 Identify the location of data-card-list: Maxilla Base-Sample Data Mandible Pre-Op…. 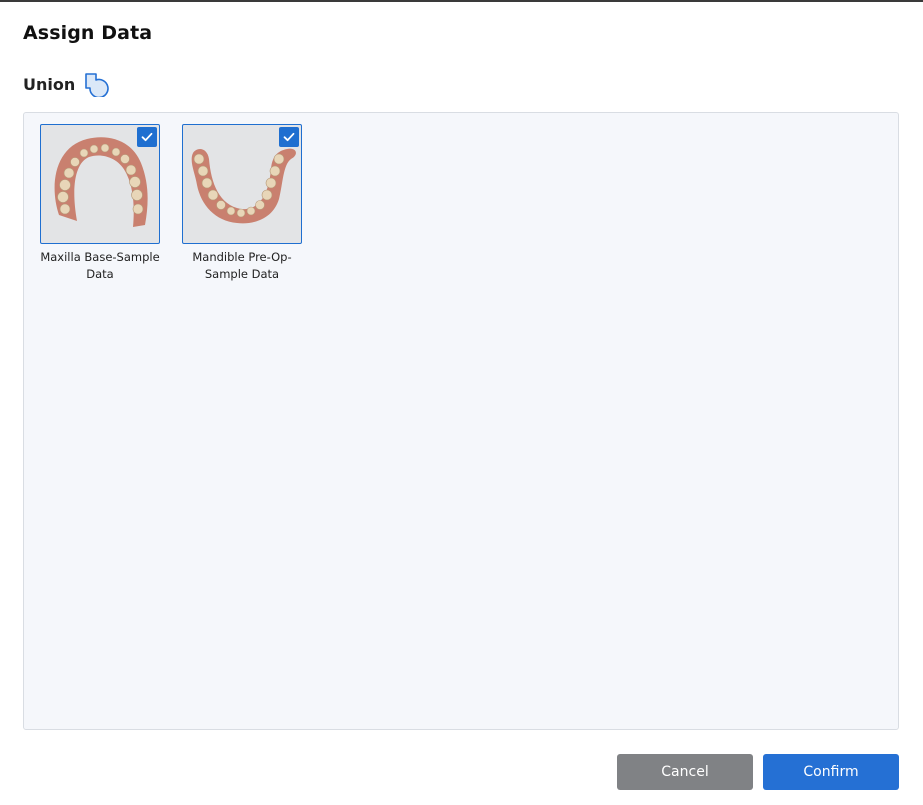
(171, 203).